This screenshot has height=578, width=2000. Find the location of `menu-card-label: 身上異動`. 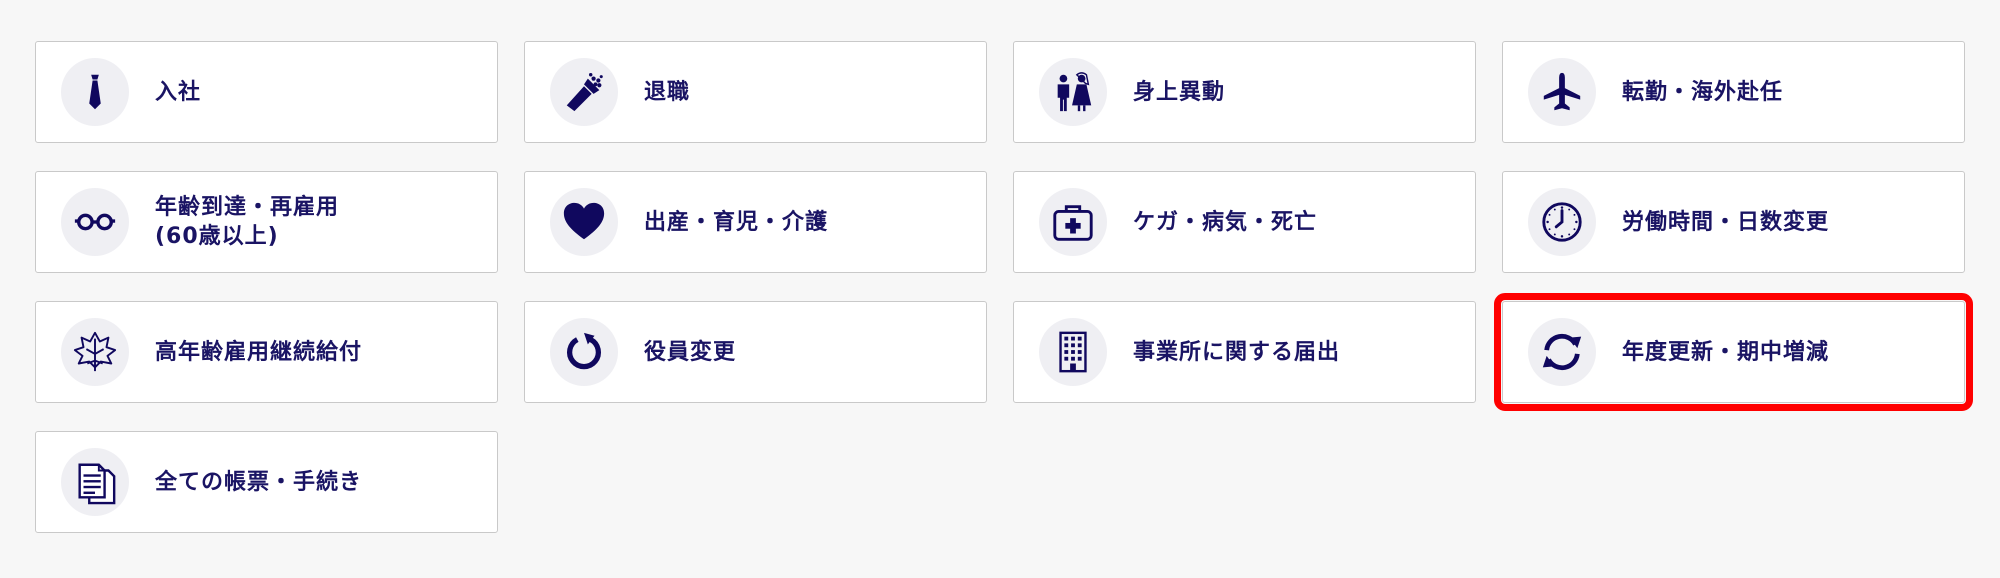

menu-card-label: 身上異動 is located at coordinates (1179, 92).